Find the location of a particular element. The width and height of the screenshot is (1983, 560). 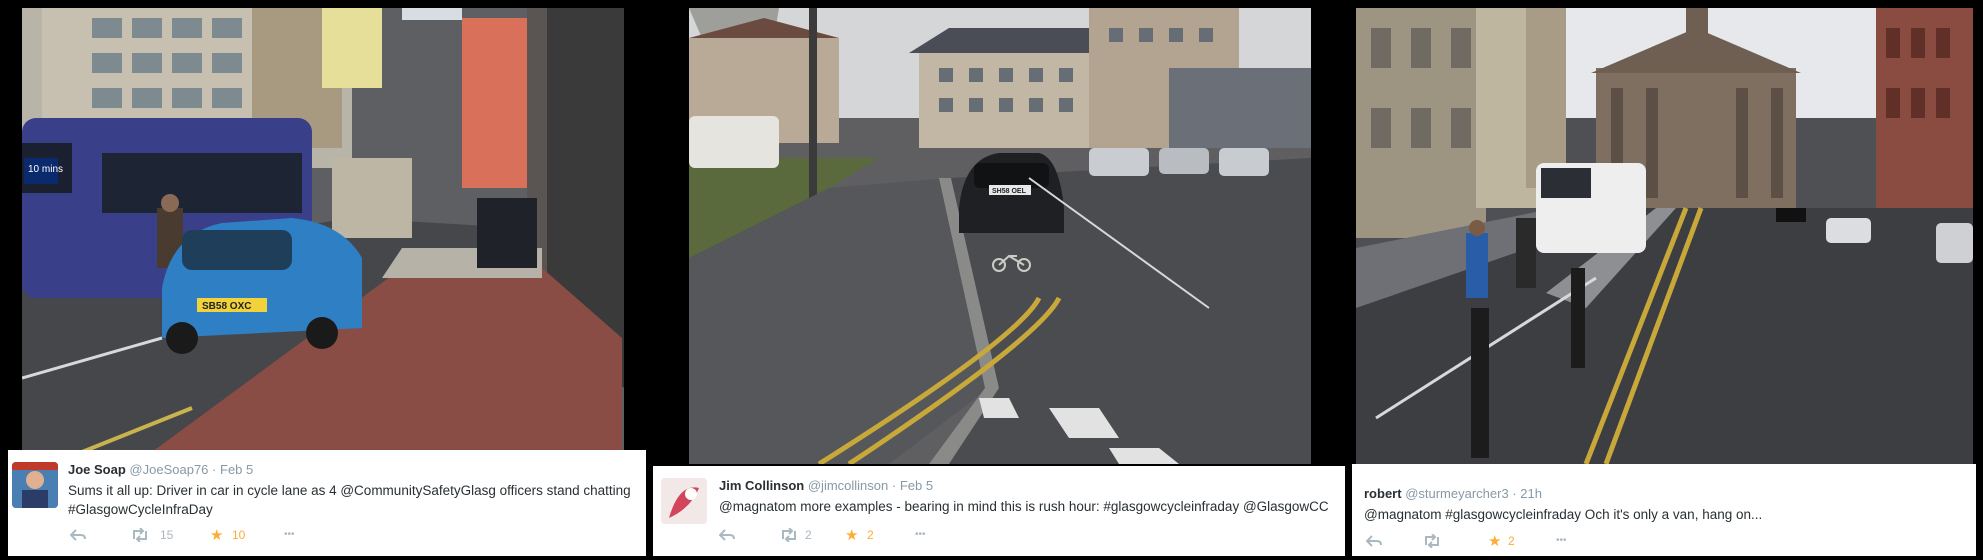

tweet-actions: 2 ★ 2 ••• is located at coordinates (868, 535).